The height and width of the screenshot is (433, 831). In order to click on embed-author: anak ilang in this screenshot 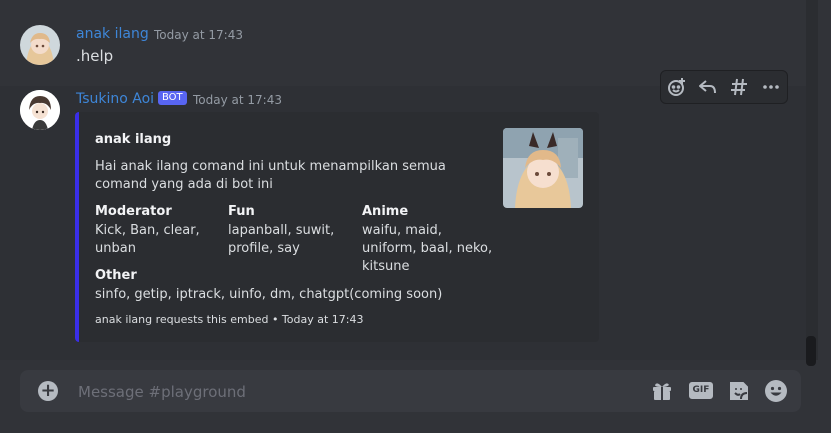, I will do `click(133, 139)`.